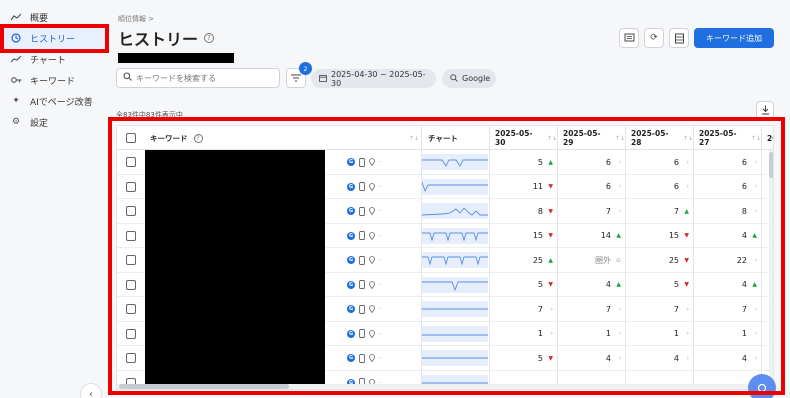  Describe the element at coordinates (54, 17) in the screenshot. I see `sidebar-item-overview: 概要` at that location.